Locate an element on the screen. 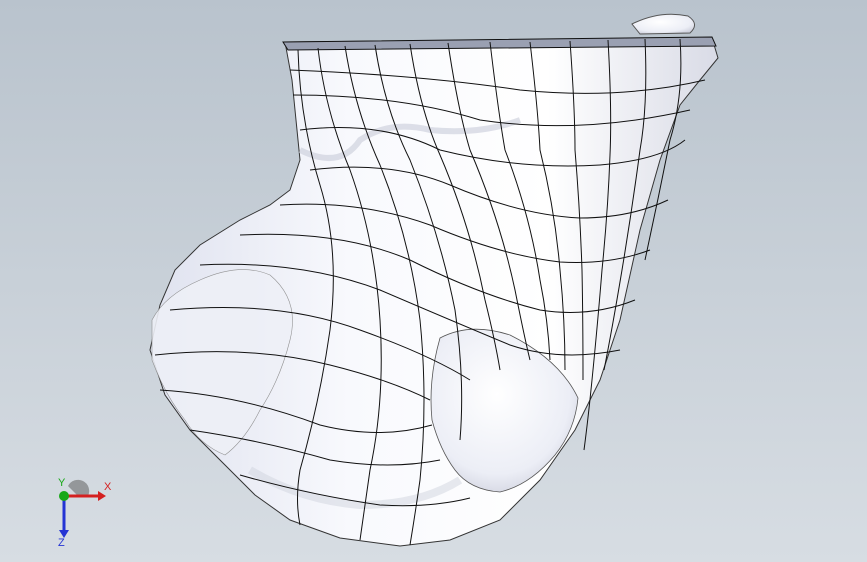 This screenshot has height=562, width=867. x-axis-label: X is located at coordinates (108, 487).